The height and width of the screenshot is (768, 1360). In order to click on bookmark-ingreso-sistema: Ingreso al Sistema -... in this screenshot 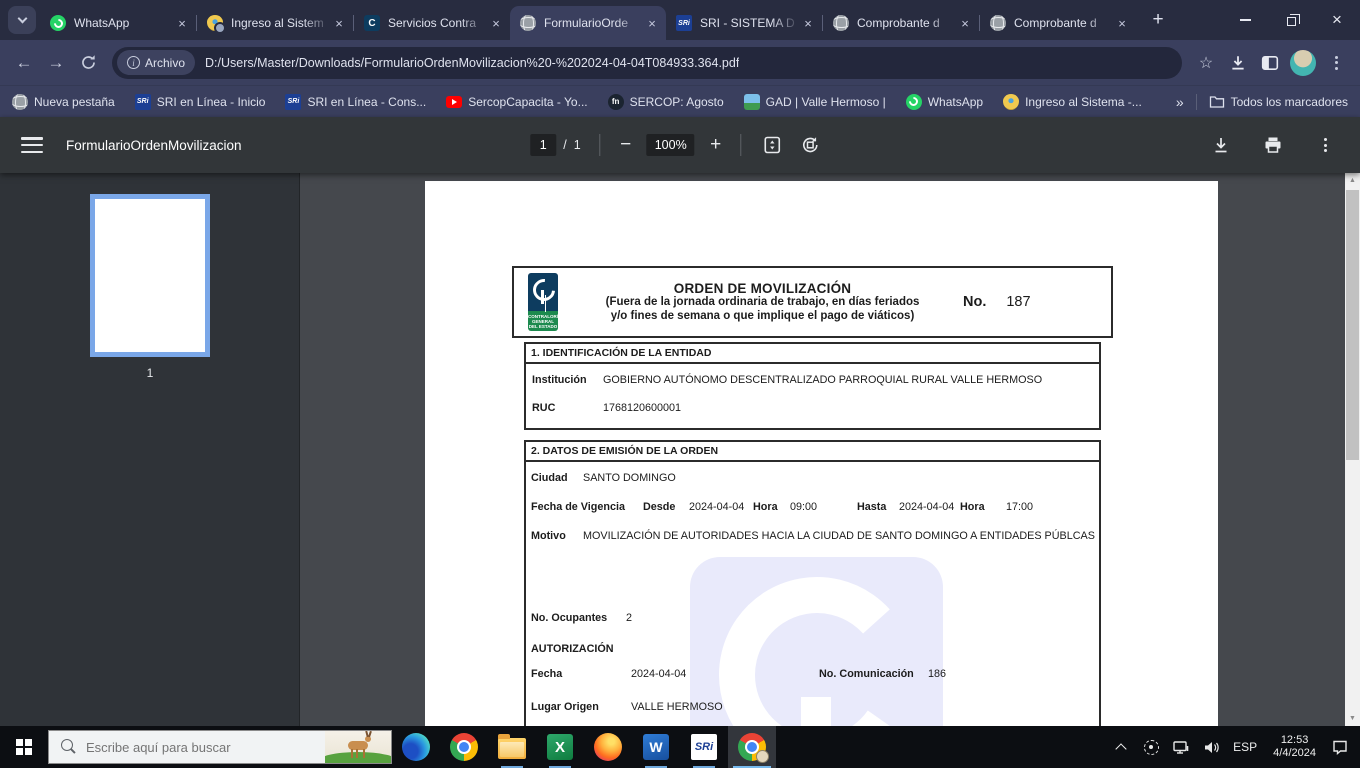, I will do `click(1072, 101)`.